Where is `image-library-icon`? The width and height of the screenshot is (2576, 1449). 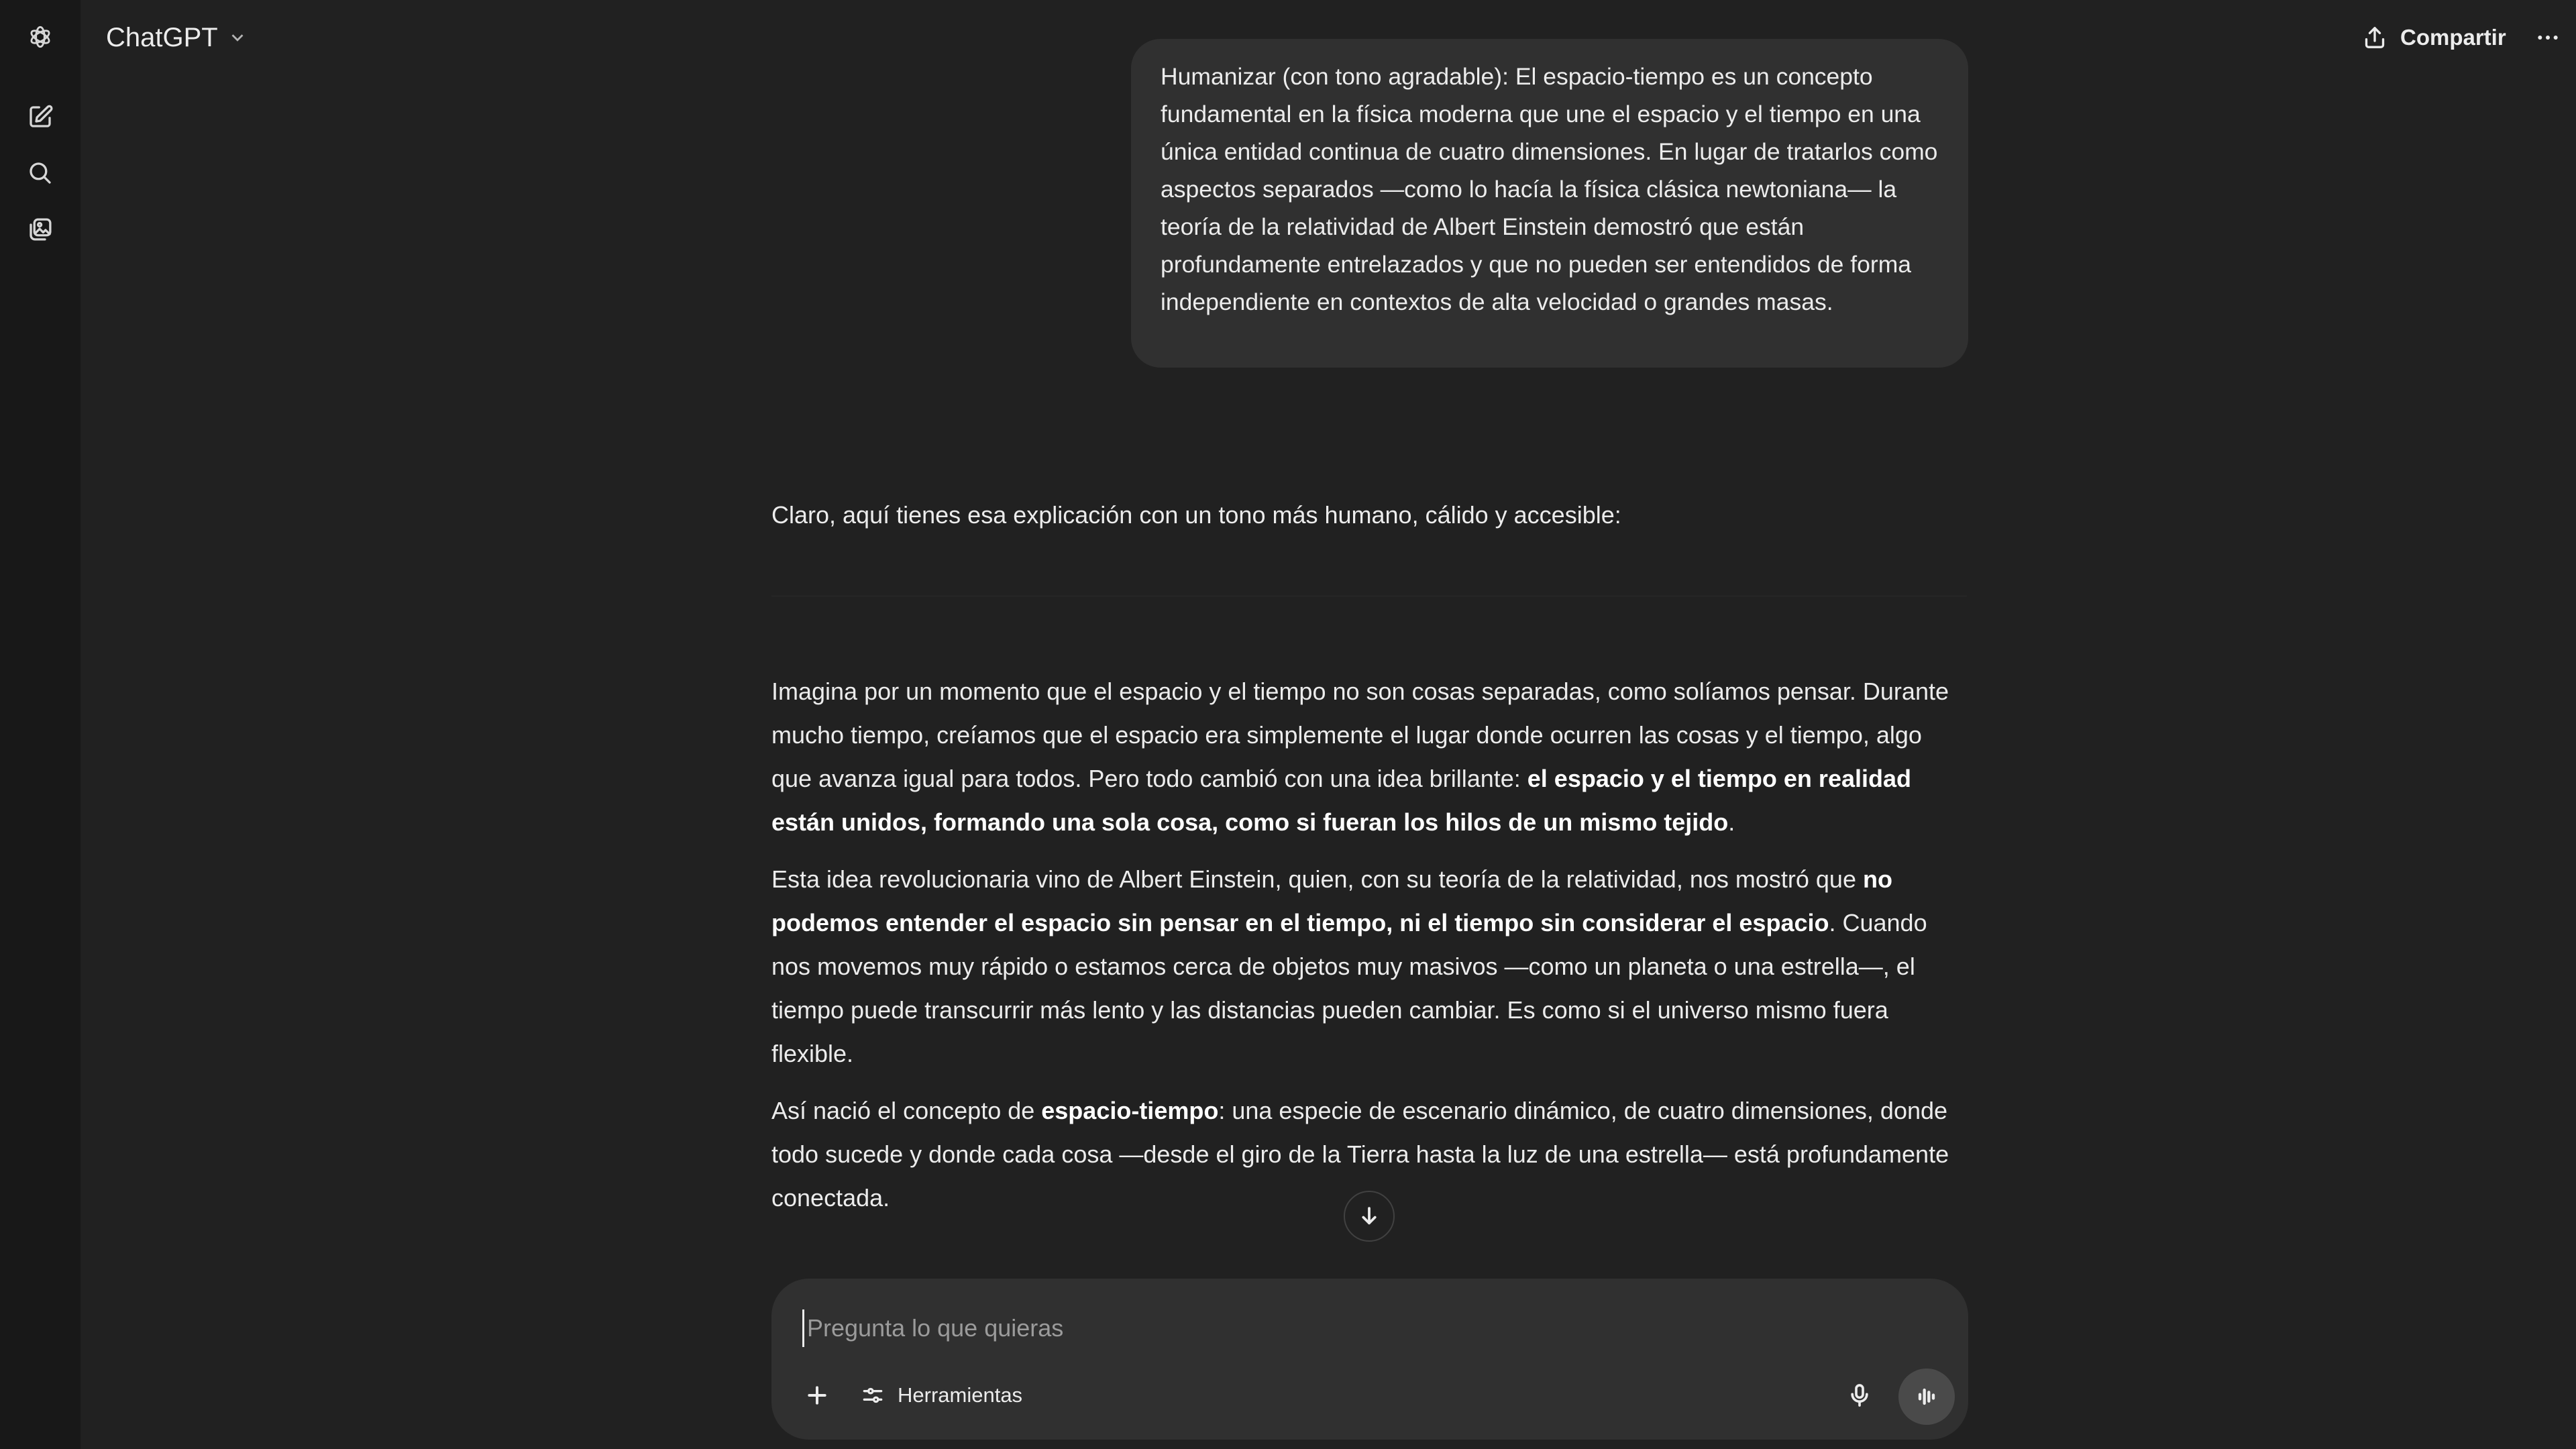
image-library-icon is located at coordinates (41, 229).